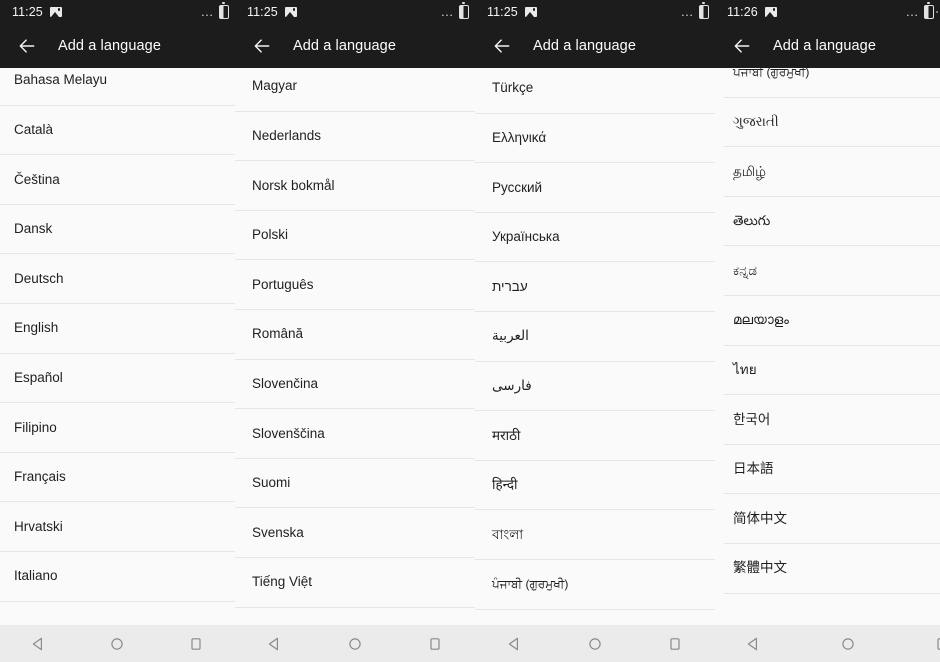 Image resolution: width=940 pixels, height=662 pixels. What do you see at coordinates (827, 370) in the screenshot?
I see `language-list-item: ไทย` at bounding box center [827, 370].